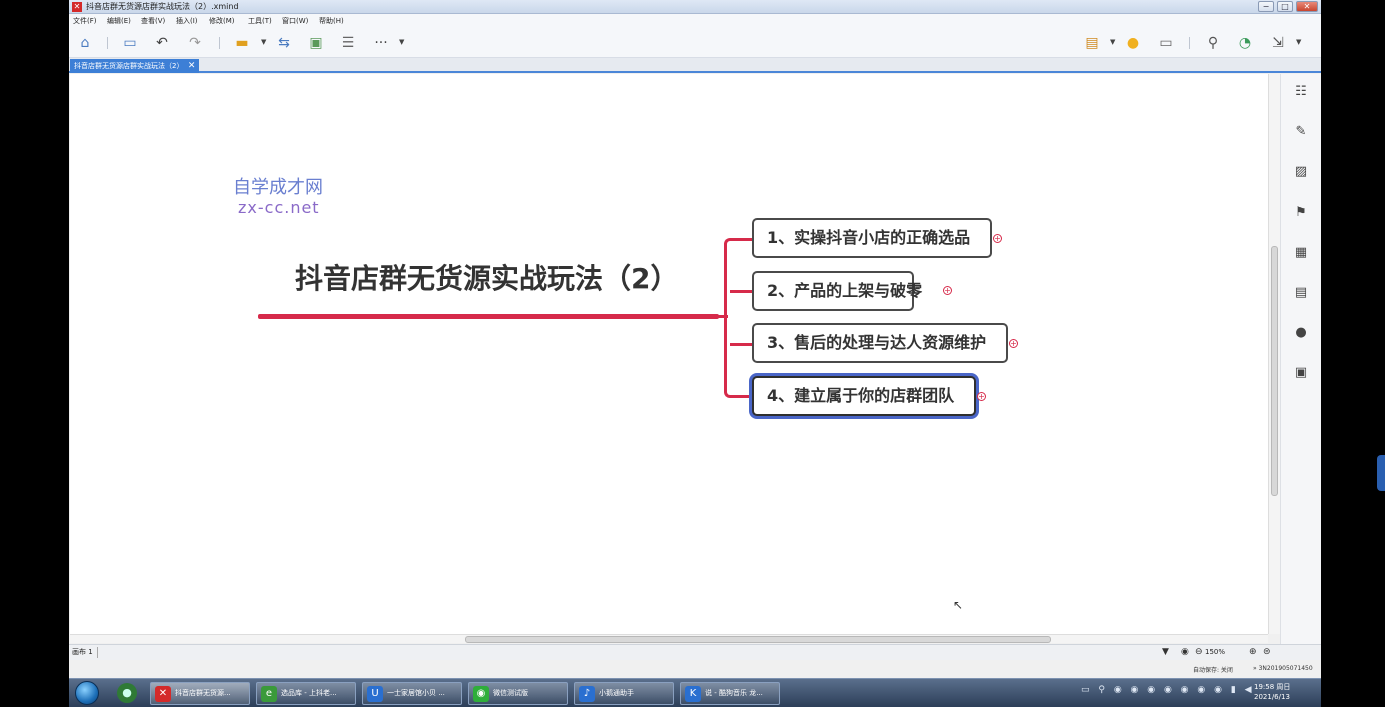 The height and width of the screenshot is (707, 1385). I want to click on watermark-url: zx-cc.net, so click(279, 207).